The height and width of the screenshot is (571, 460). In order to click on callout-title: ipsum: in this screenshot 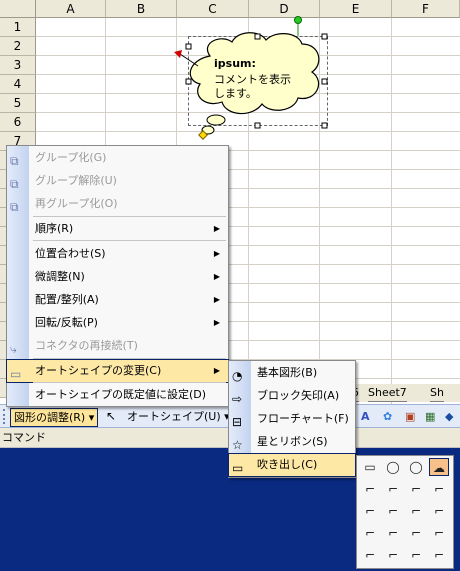, I will do `click(235, 63)`.